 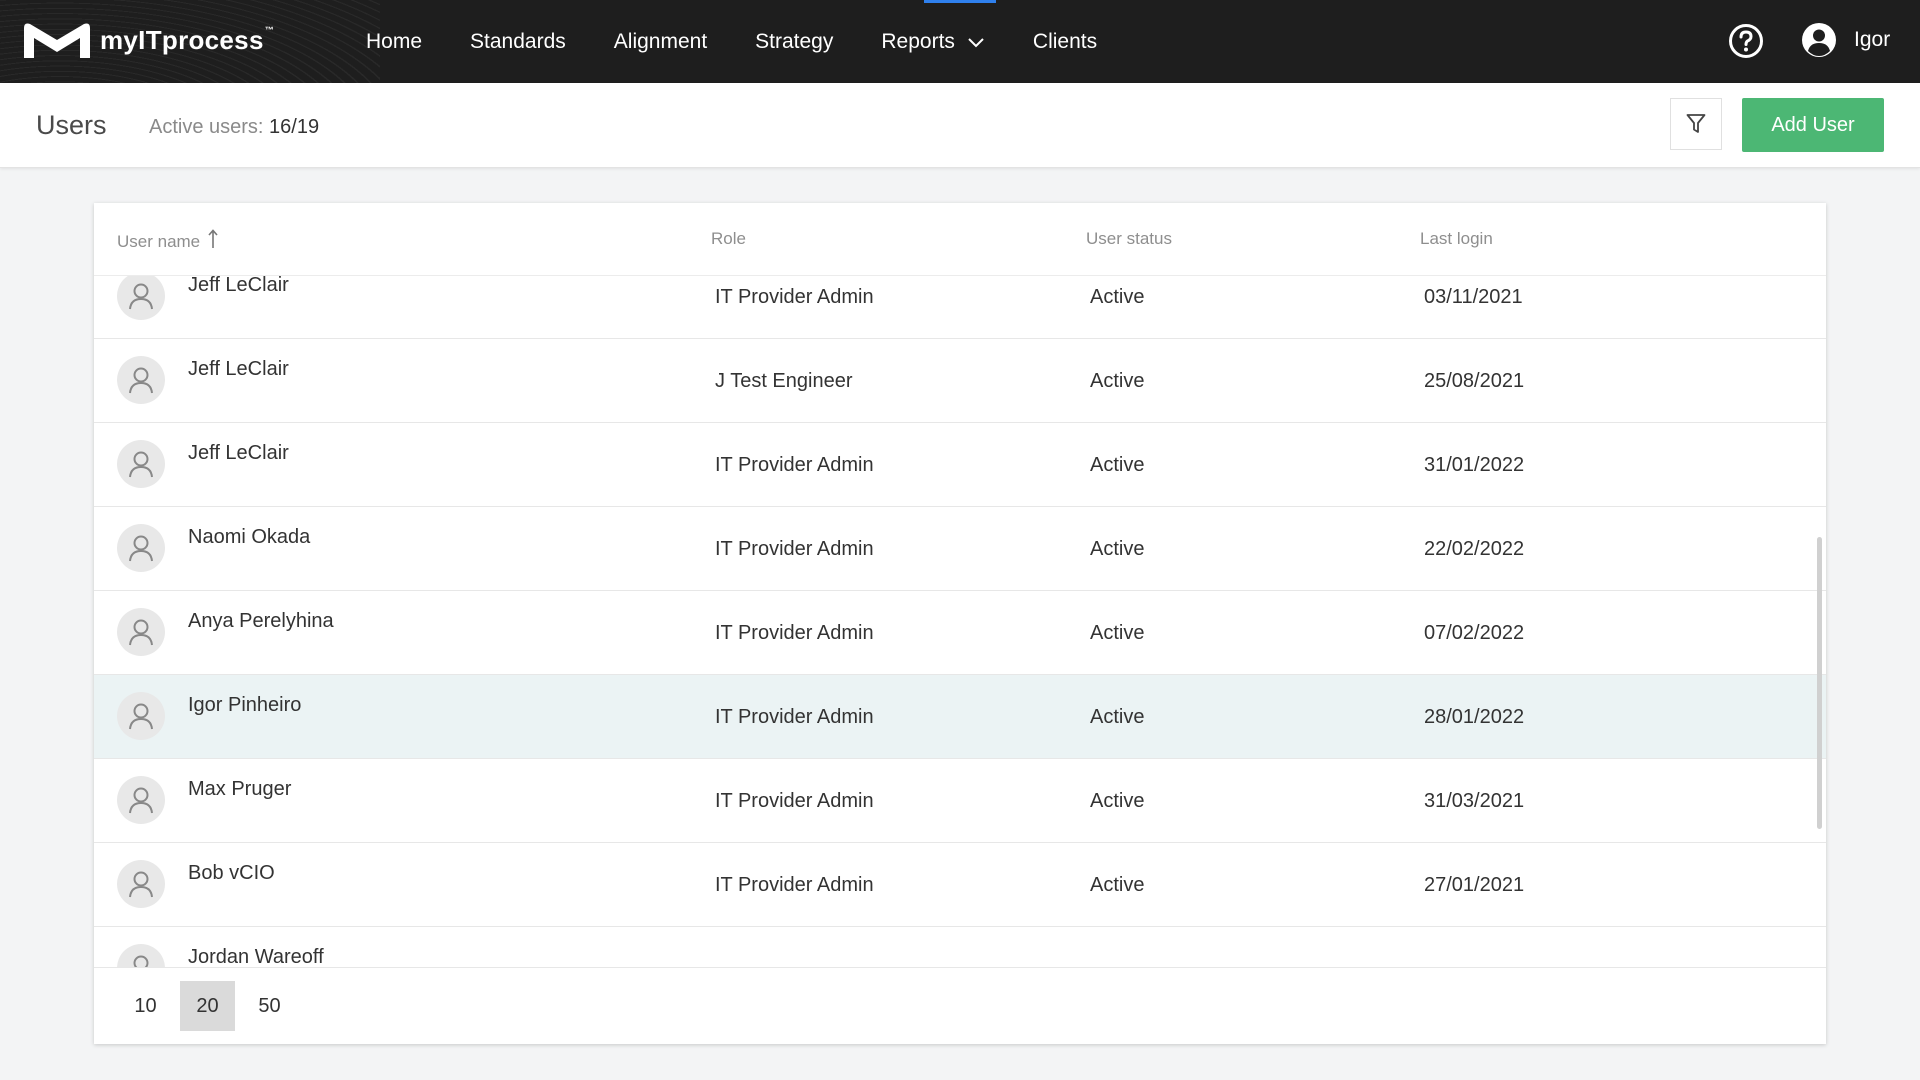 I want to click on chevron-down-icon, so click(x=976, y=42).